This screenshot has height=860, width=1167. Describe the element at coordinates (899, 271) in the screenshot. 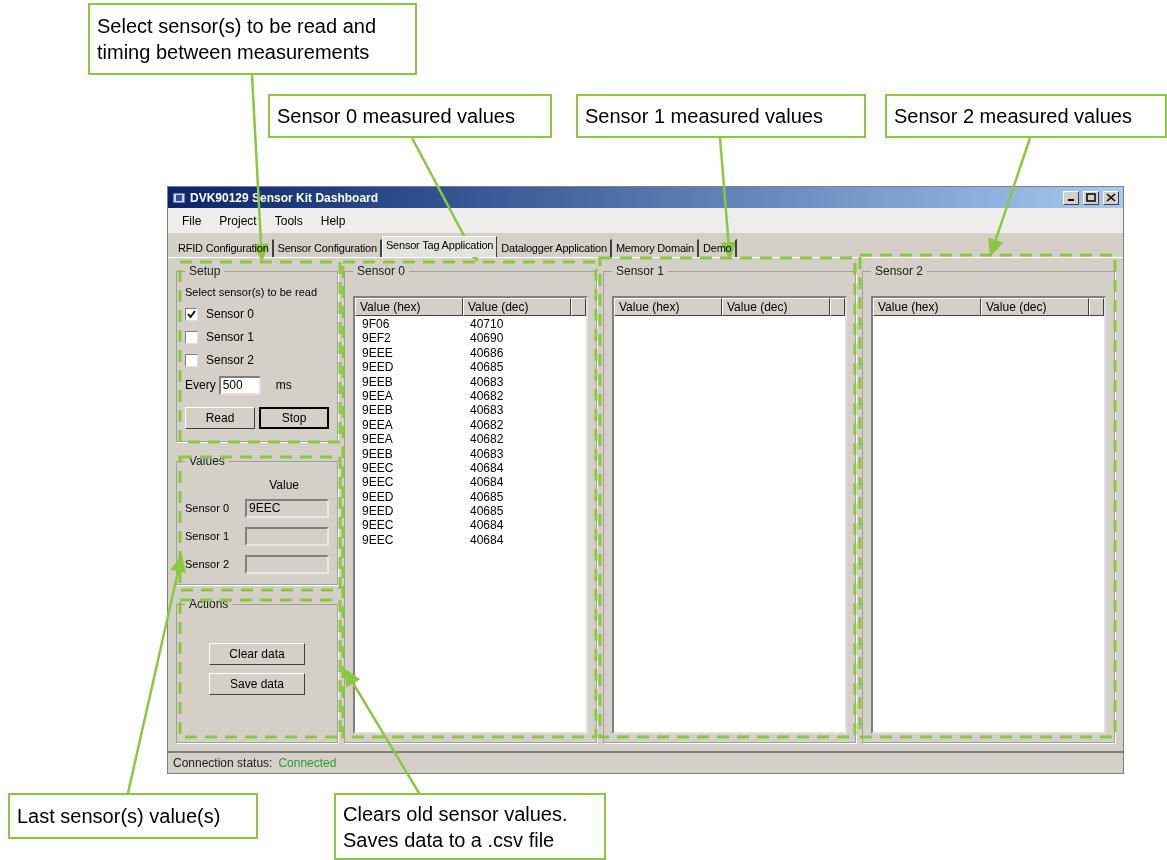

I see `group-title: Sensor 2` at that location.